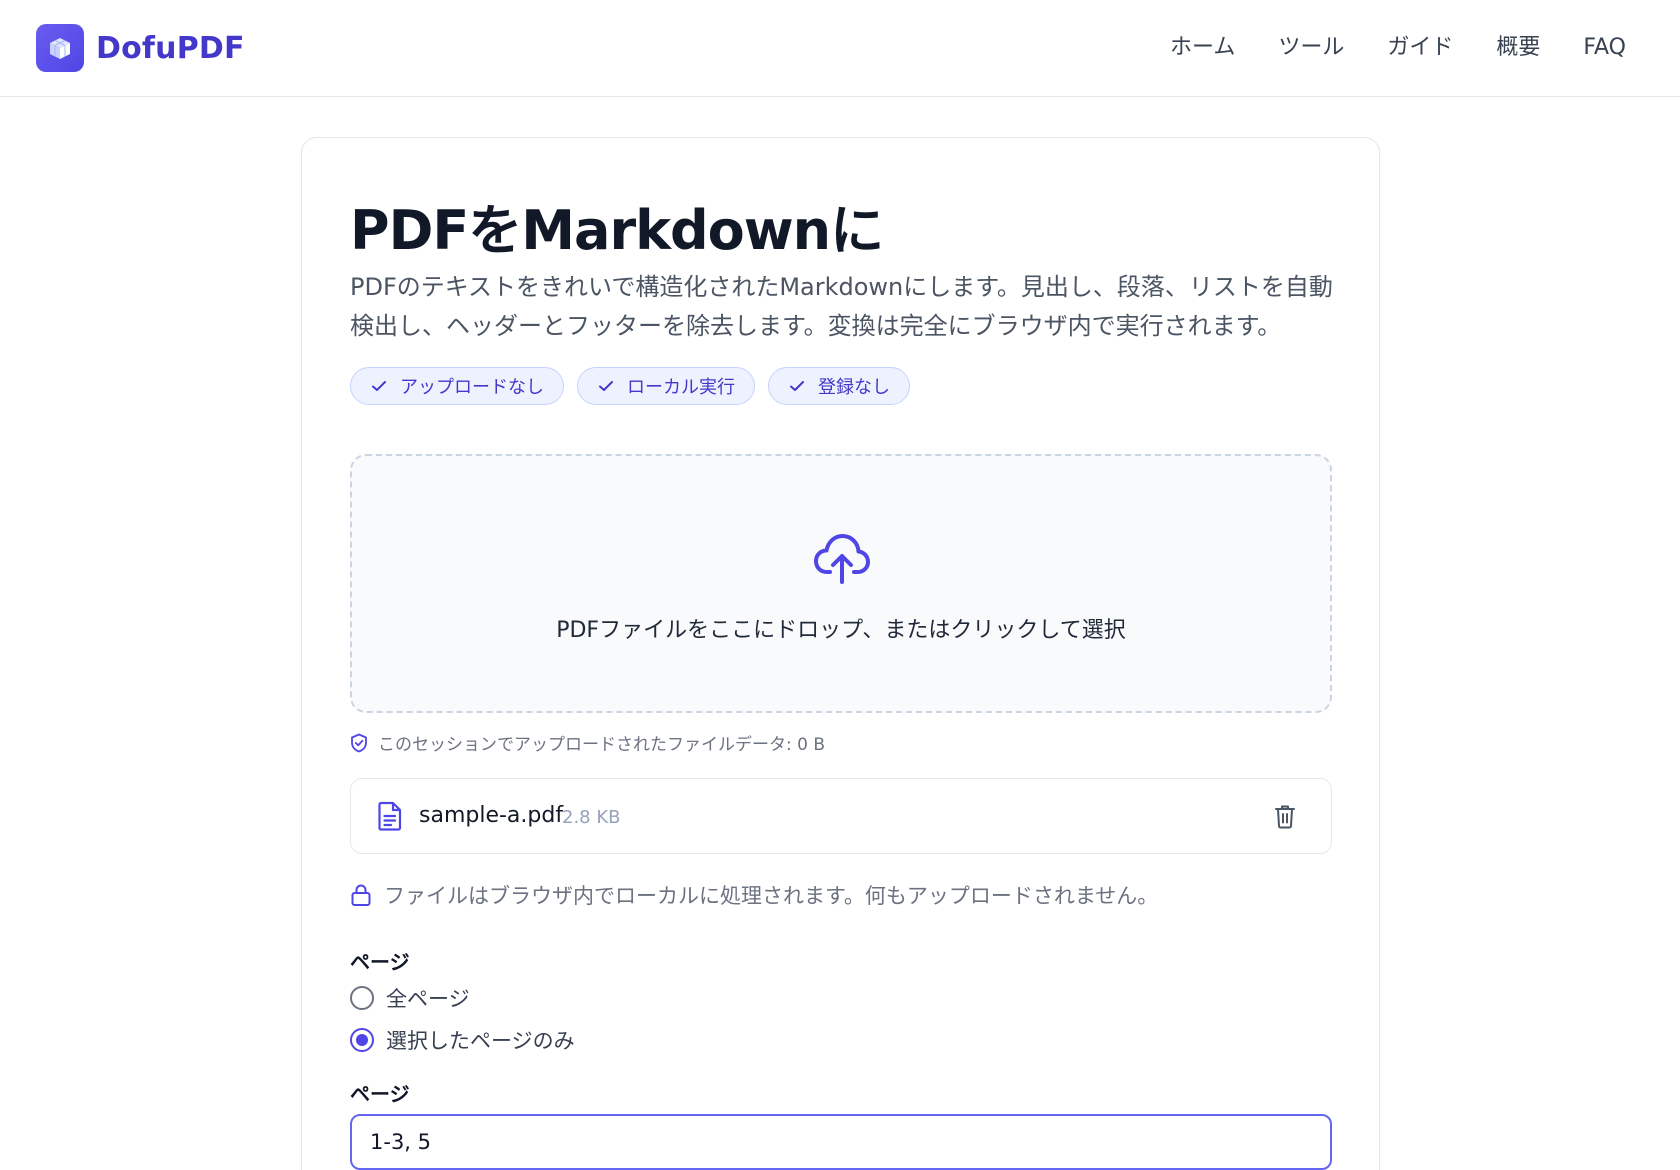 The height and width of the screenshot is (1170, 1680). What do you see at coordinates (841, 816) in the screenshot?
I see `file-item: sample-a.pdf 2.8 KB` at bounding box center [841, 816].